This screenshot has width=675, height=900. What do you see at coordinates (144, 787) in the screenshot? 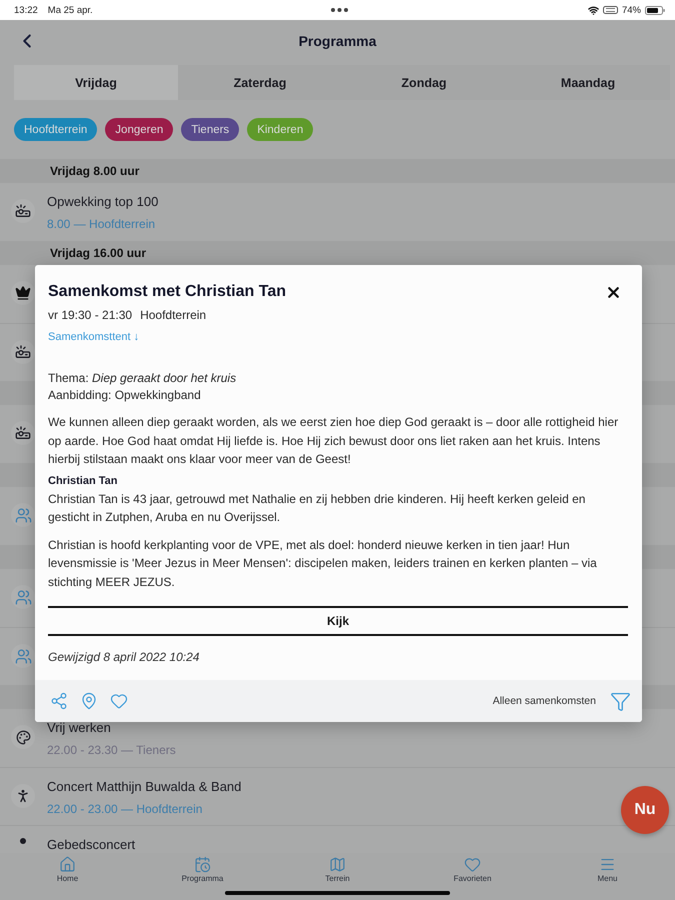
I see `event-title: Concert Matthijn Buwalda & Band` at bounding box center [144, 787].